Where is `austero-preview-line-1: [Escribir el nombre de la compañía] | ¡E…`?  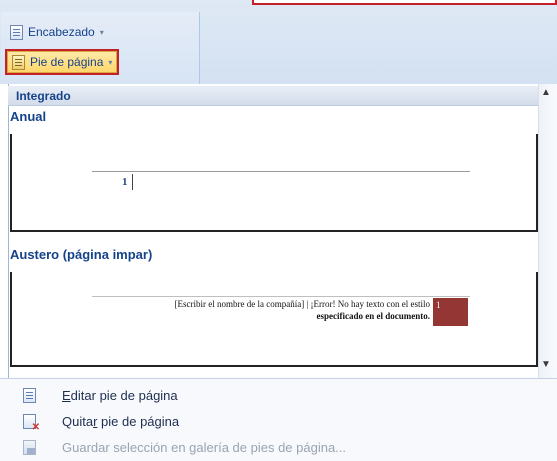 austero-preview-line-1: [Escribir el nombre de la compañía] | ¡E… is located at coordinates (302, 304).